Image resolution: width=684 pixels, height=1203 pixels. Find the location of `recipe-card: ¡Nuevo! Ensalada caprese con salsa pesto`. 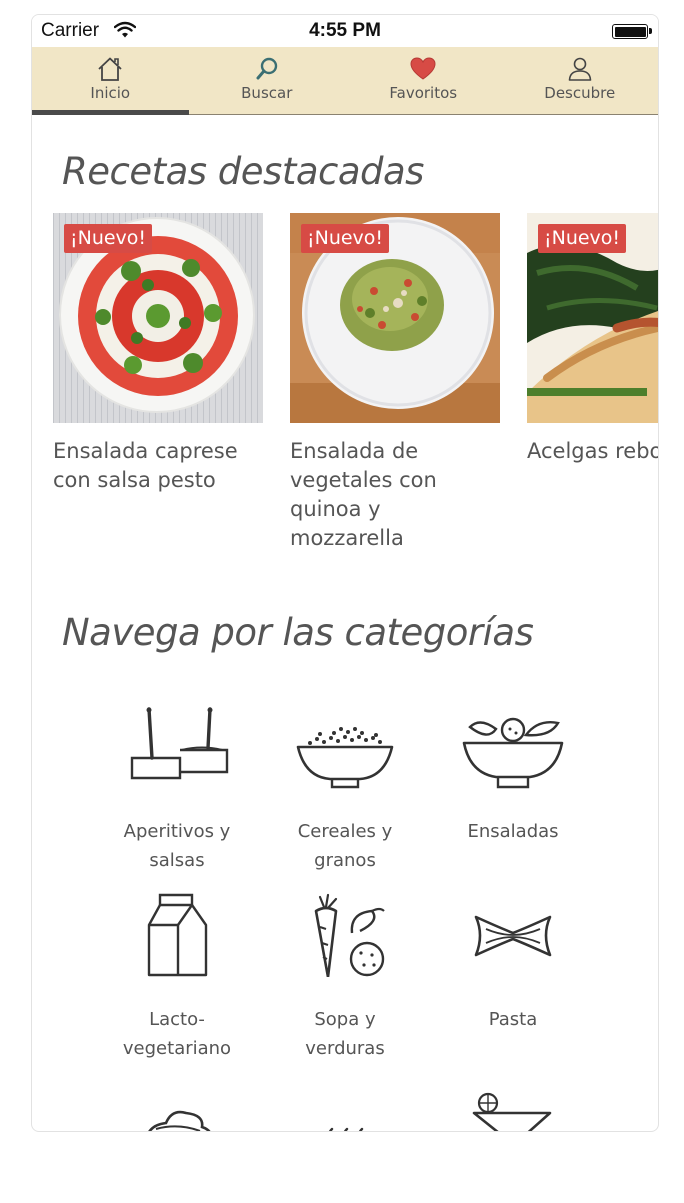

recipe-card: ¡Nuevo! Ensalada caprese con salsa pesto is located at coordinates (158, 354).